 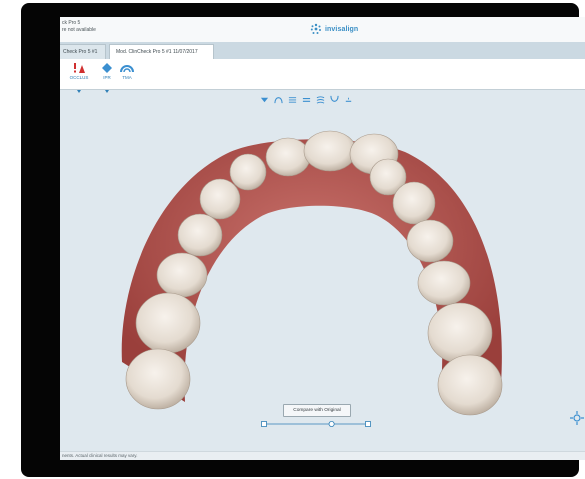 What do you see at coordinates (577, 418) in the screenshot?
I see `navigation-control-icon` at bounding box center [577, 418].